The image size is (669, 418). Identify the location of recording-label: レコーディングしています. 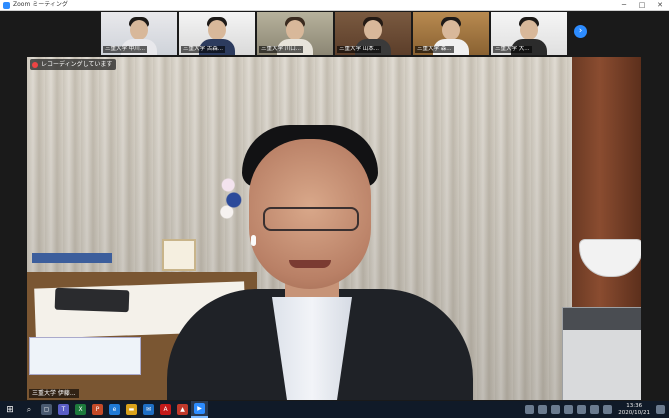
(77, 64).